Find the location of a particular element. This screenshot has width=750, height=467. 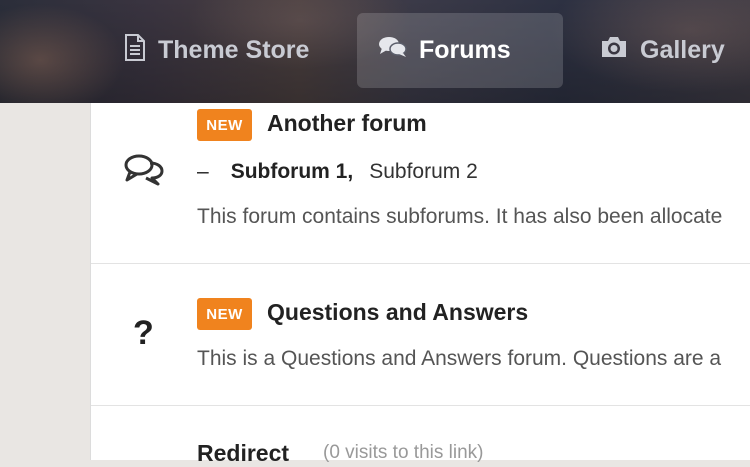

question-mark-icon: ? is located at coordinates (143, 333).